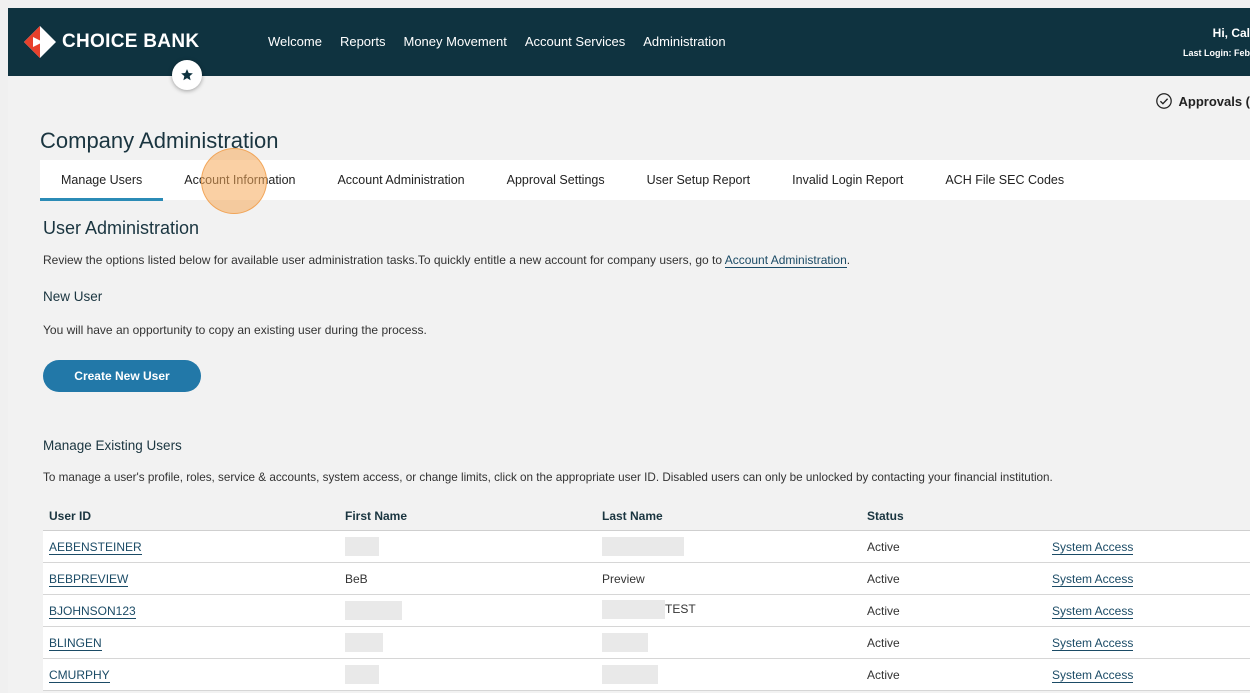 This screenshot has height=693, width=1250. Describe the element at coordinates (684, 41) in the screenshot. I see `nav-administration: Administration` at that location.